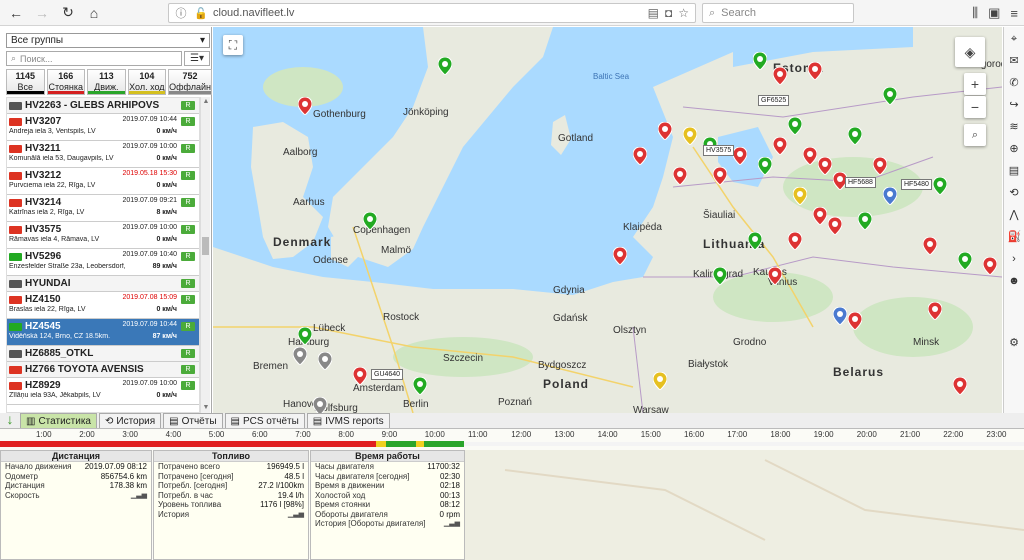 This screenshot has width=1024, height=560. Describe the element at coordinates (206, 408) in the screenshot. I see `scroll-down-icon: ▼` at that location.